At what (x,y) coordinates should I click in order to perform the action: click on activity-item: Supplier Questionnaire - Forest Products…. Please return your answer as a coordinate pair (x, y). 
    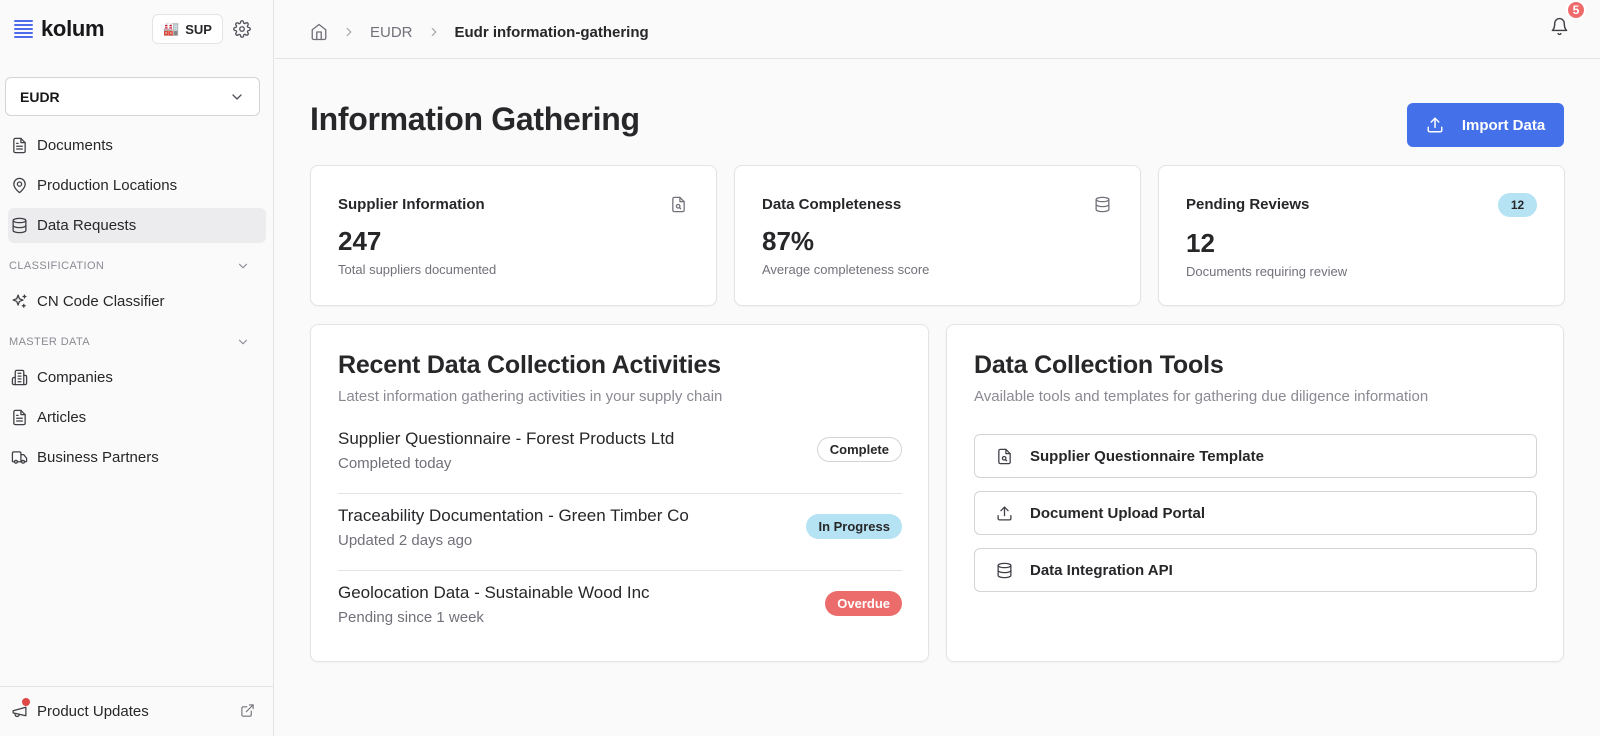
    Looking at the image, I should click on (620, 455).